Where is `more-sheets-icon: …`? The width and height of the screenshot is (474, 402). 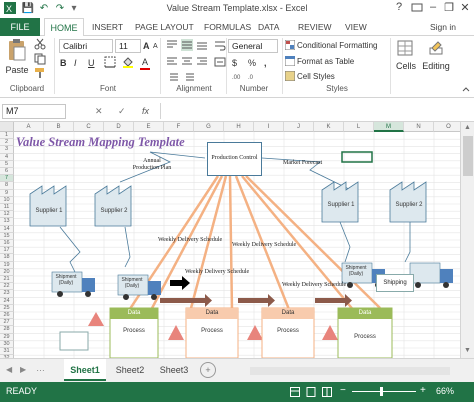
more-sheets-icon: … is located at coordinates (40, 368).